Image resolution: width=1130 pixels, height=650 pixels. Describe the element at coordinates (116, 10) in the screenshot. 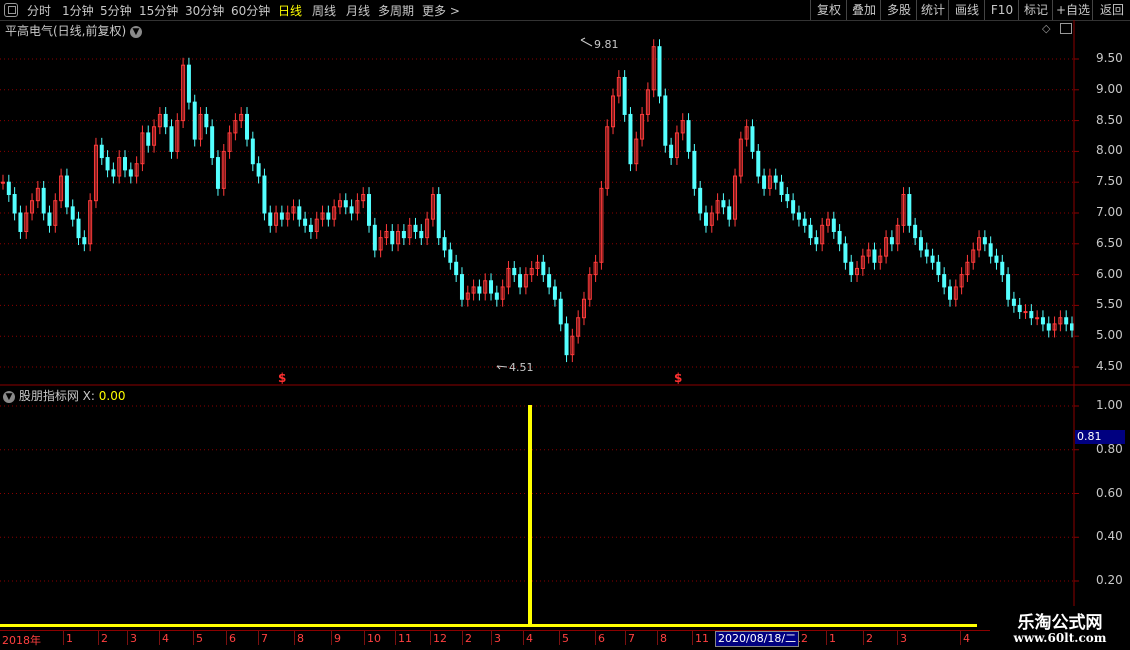

I see `period-tab-5min: 5分钟` at that location.